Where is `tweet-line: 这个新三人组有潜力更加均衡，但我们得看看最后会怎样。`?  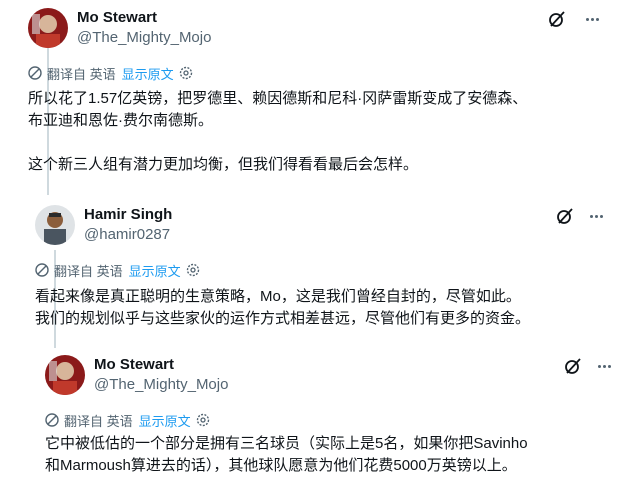
tweet-line: 这个新三人组有潜力更加均衡，但我们得看看最后会怎样。 is located at coordinates (223, 164).